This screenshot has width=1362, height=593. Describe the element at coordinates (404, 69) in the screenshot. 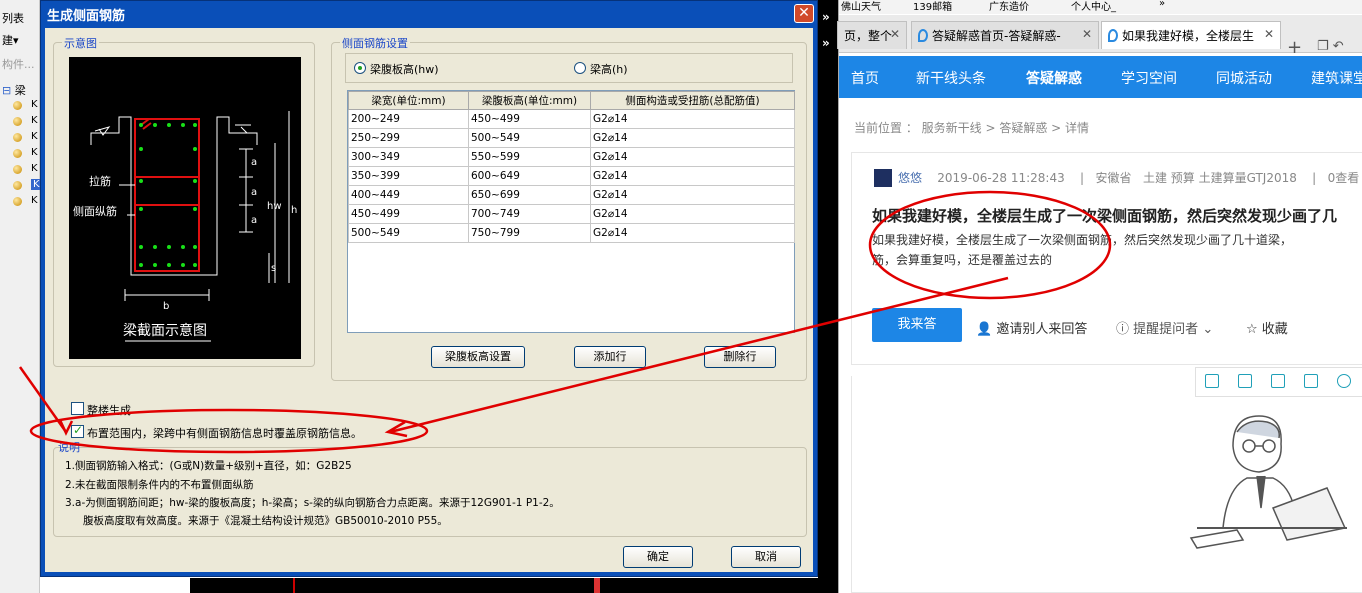

I see `radio-web-height-label: 梁腹板高(hw)` at that location.